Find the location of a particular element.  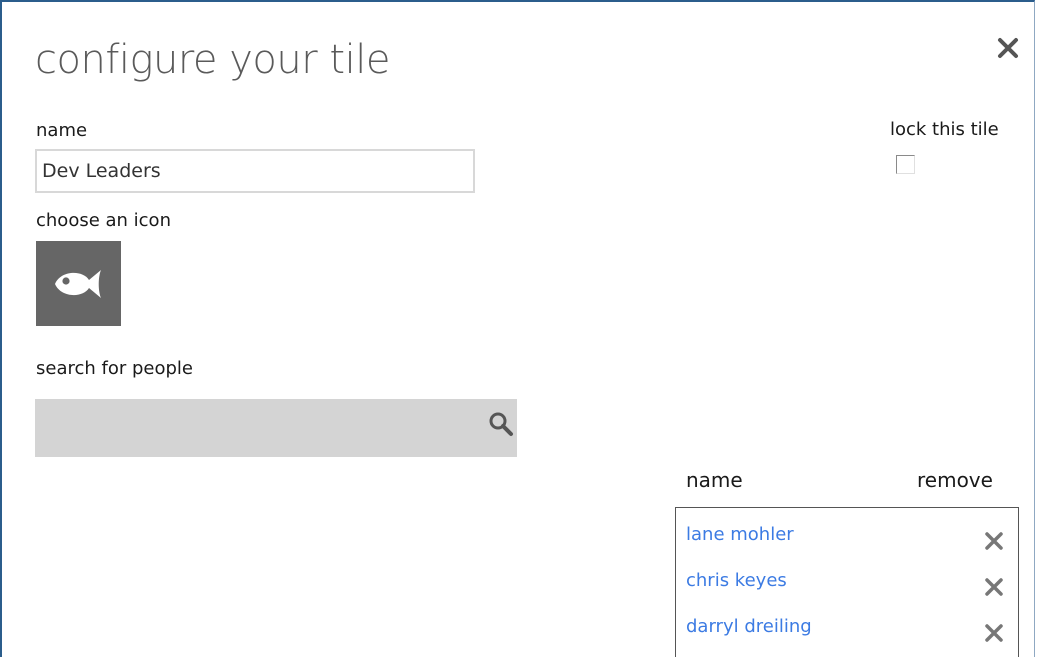

search-box is located at coordinates (276, 428).